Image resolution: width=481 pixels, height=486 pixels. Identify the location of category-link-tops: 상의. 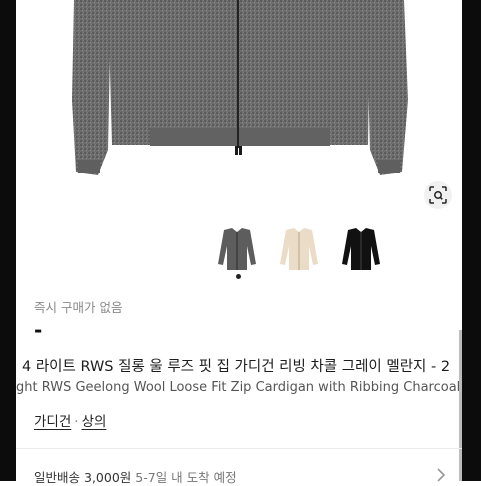
(94, 422).